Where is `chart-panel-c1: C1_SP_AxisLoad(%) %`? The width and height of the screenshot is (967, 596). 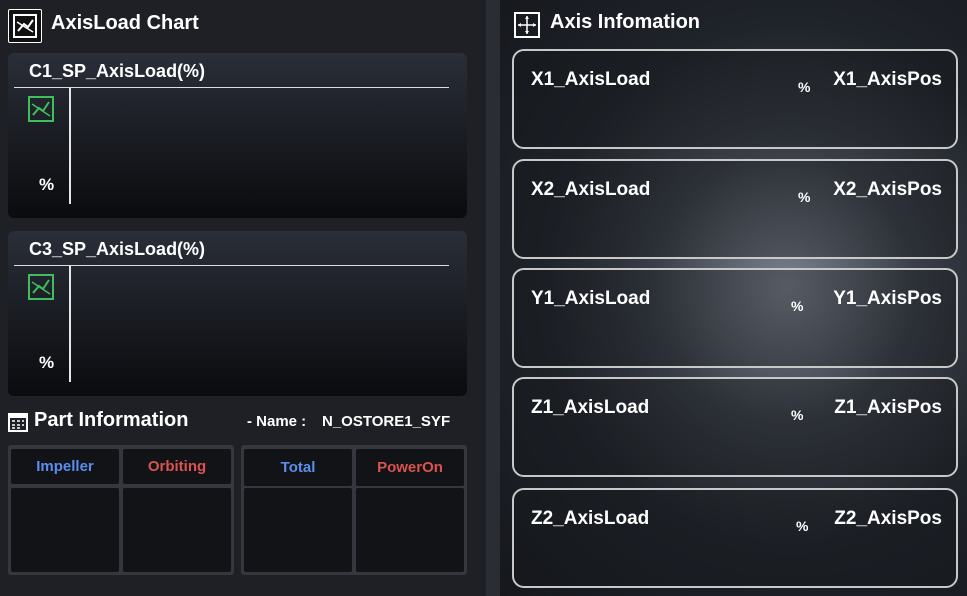 chart-panel-c1: C1_SP_AxisLoad(%) % is located at coordinates (237, 135).